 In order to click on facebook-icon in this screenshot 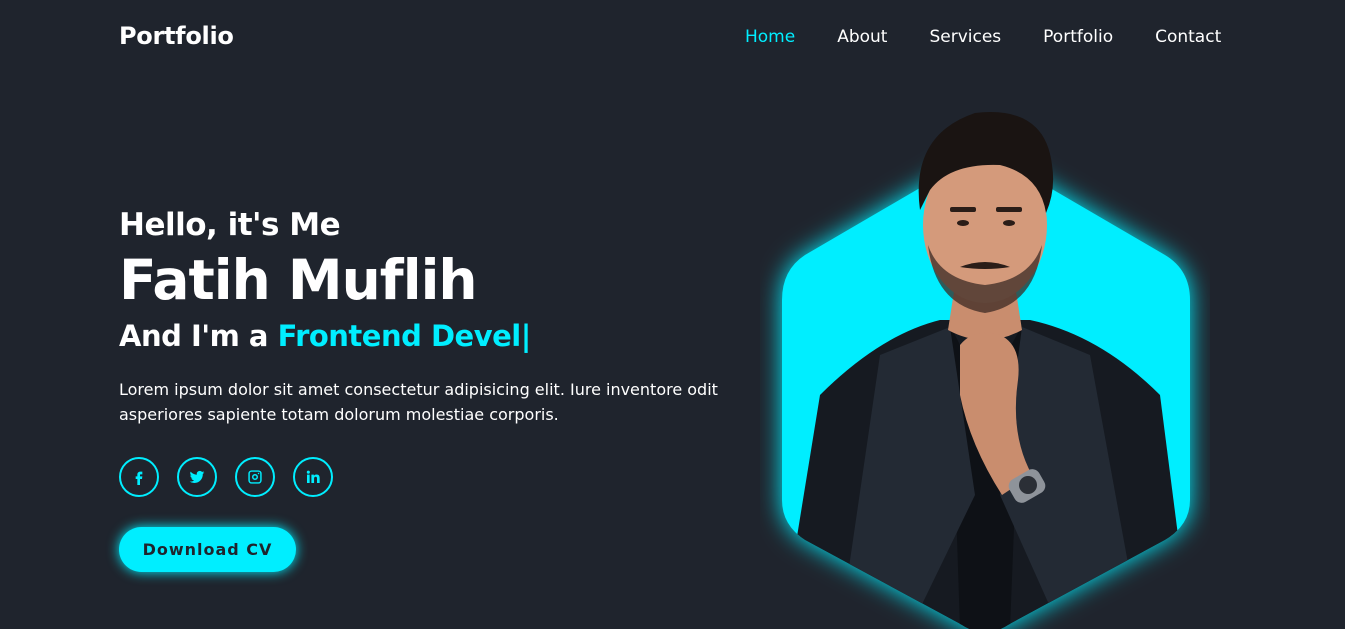, I will do `click(139, 478)`.